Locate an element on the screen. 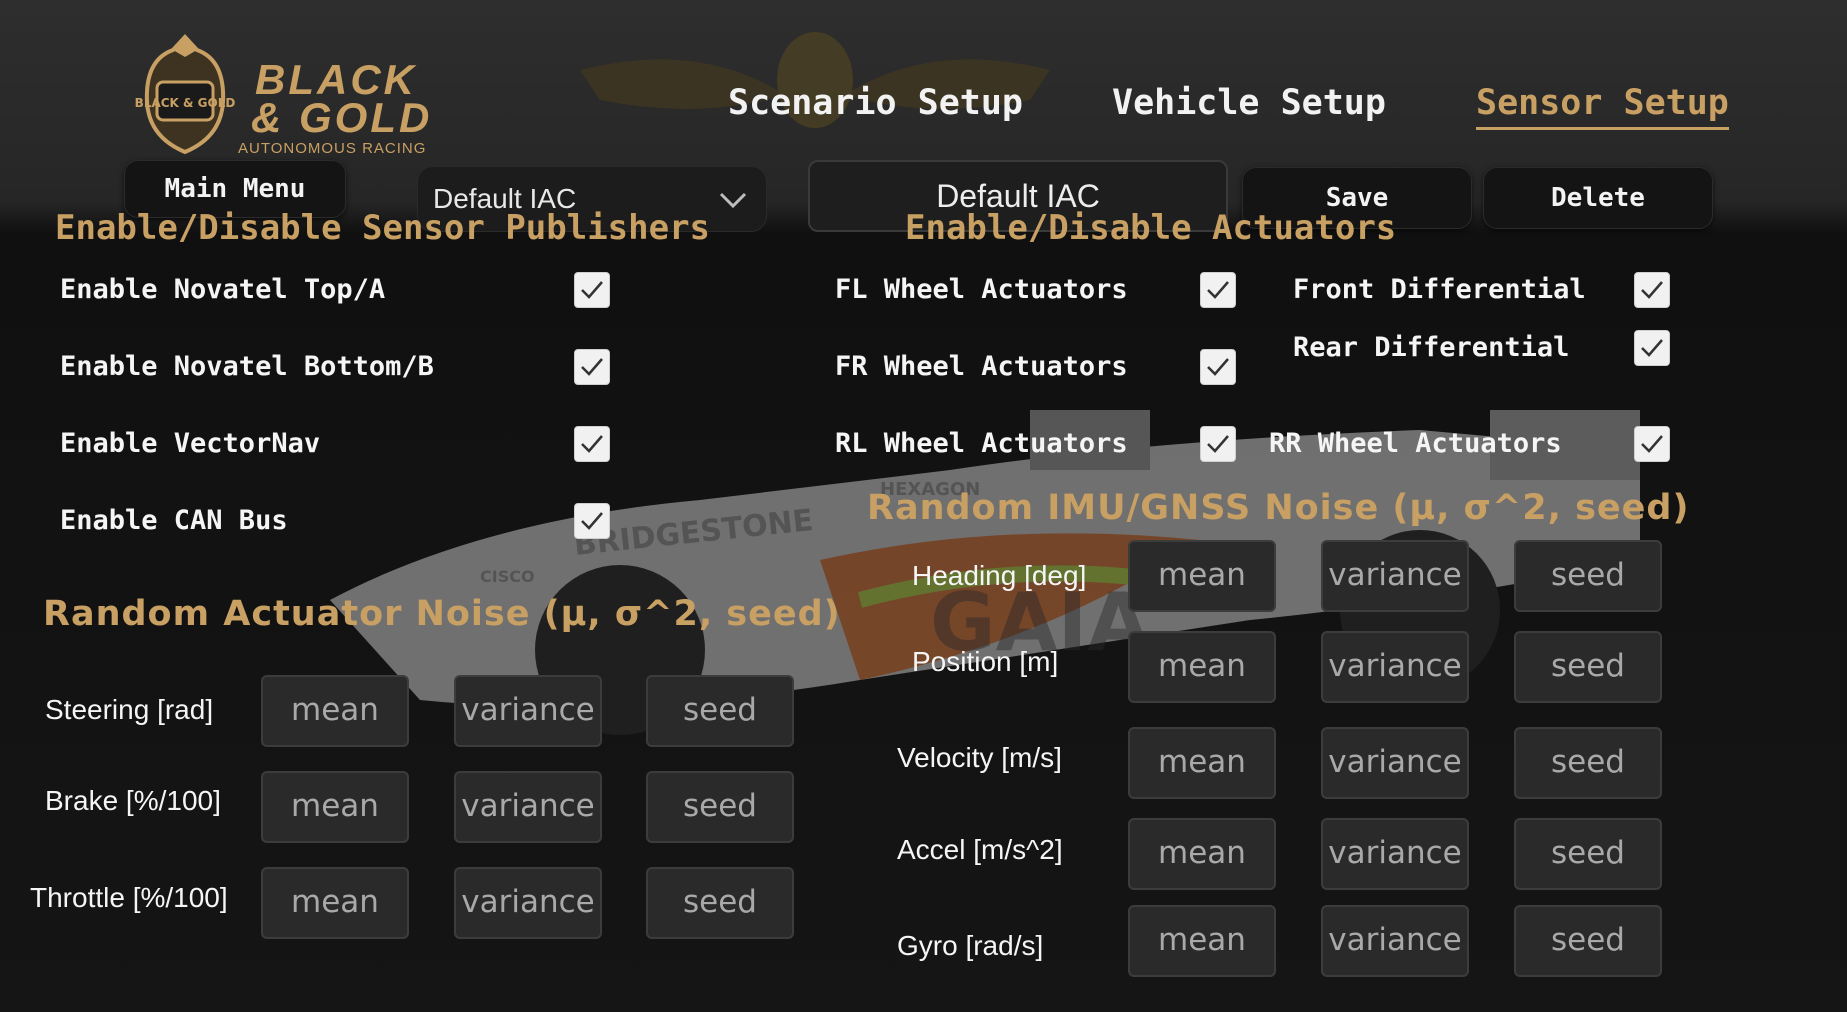 The height and width of the screenshot is (1012, 1847). actuators-heading: Enable/Disable Actuators is located at coordinates (1151, 228).